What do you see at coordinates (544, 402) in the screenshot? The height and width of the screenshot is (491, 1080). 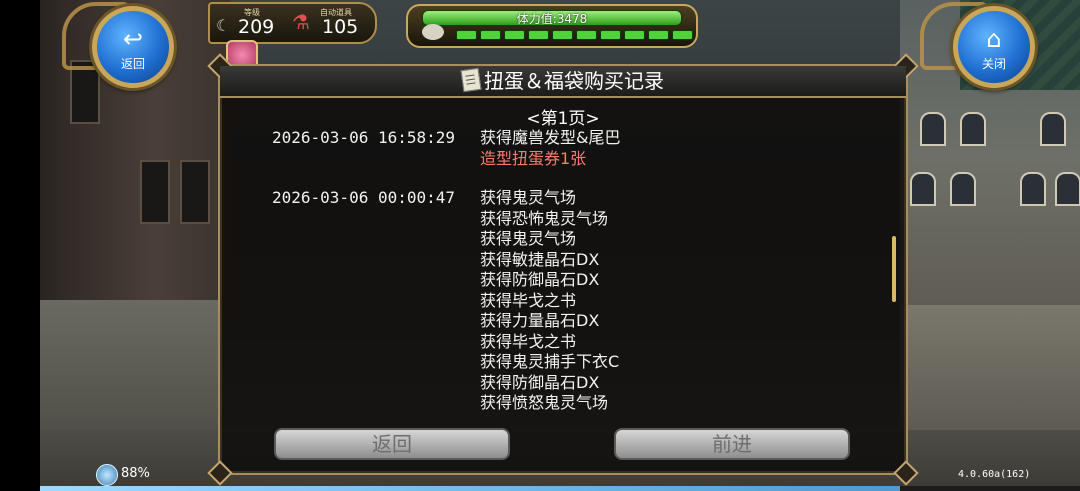 I see `record-item: 获得愤怒鬼灵气场` at bounding box center [544, 402].